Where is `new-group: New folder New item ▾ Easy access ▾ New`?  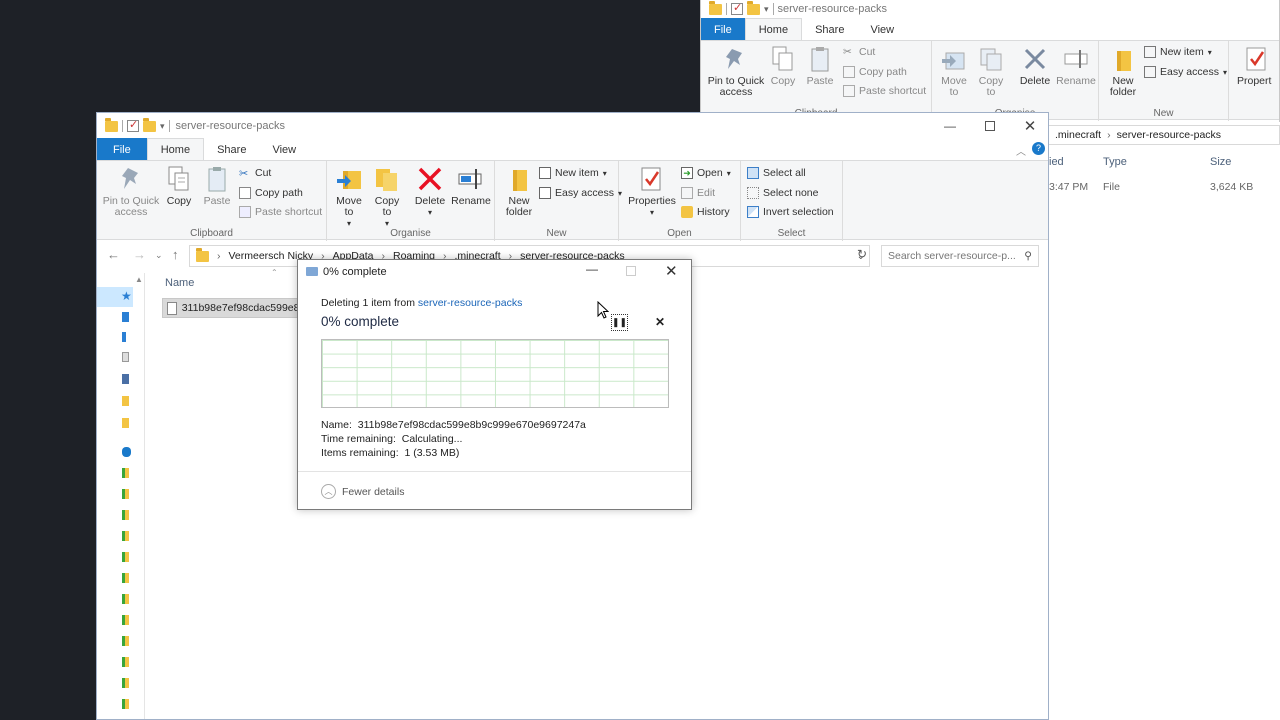
new-group: New folder New item ▾ Easy access ▾ New is located at coordinates (1164, 81).